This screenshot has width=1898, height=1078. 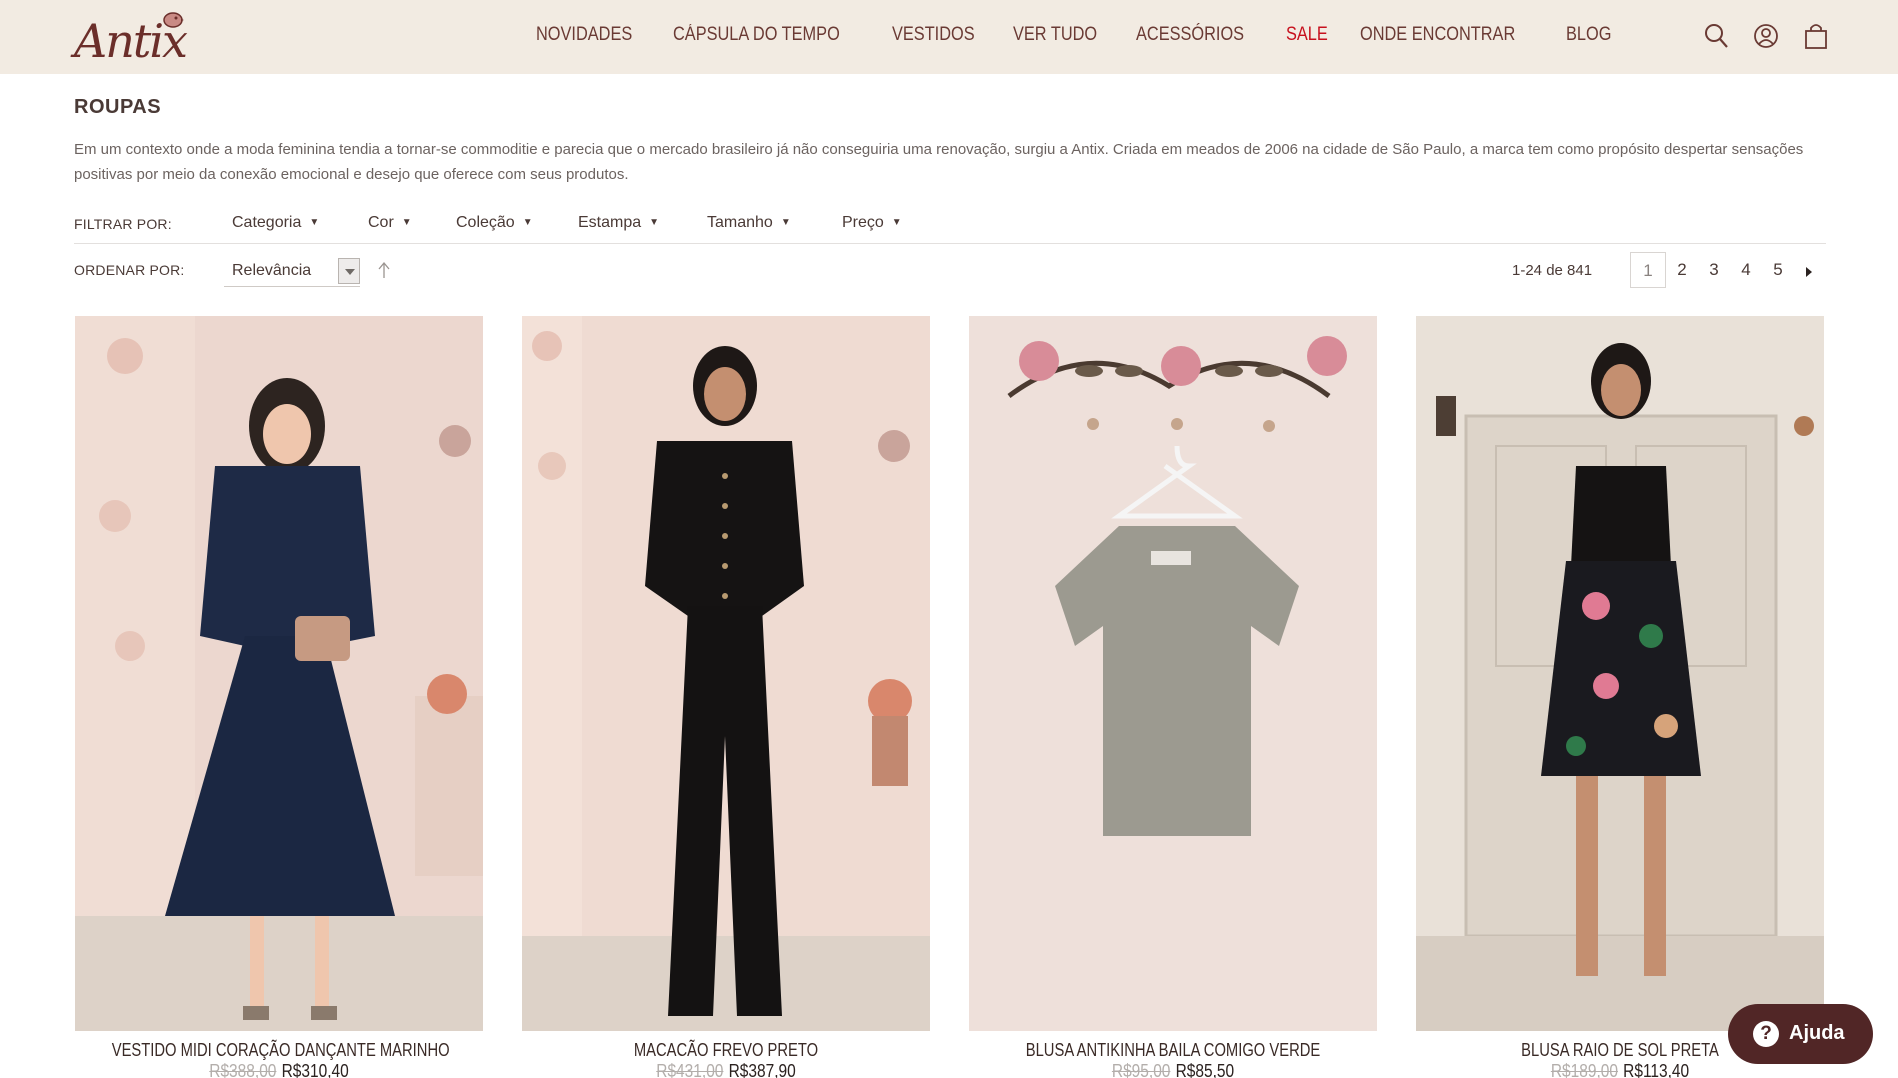 What do you see at coordinates (381, 222) in the screenshot?
I see `filter-cor-label: Cor` at bounding box center [381, 222].